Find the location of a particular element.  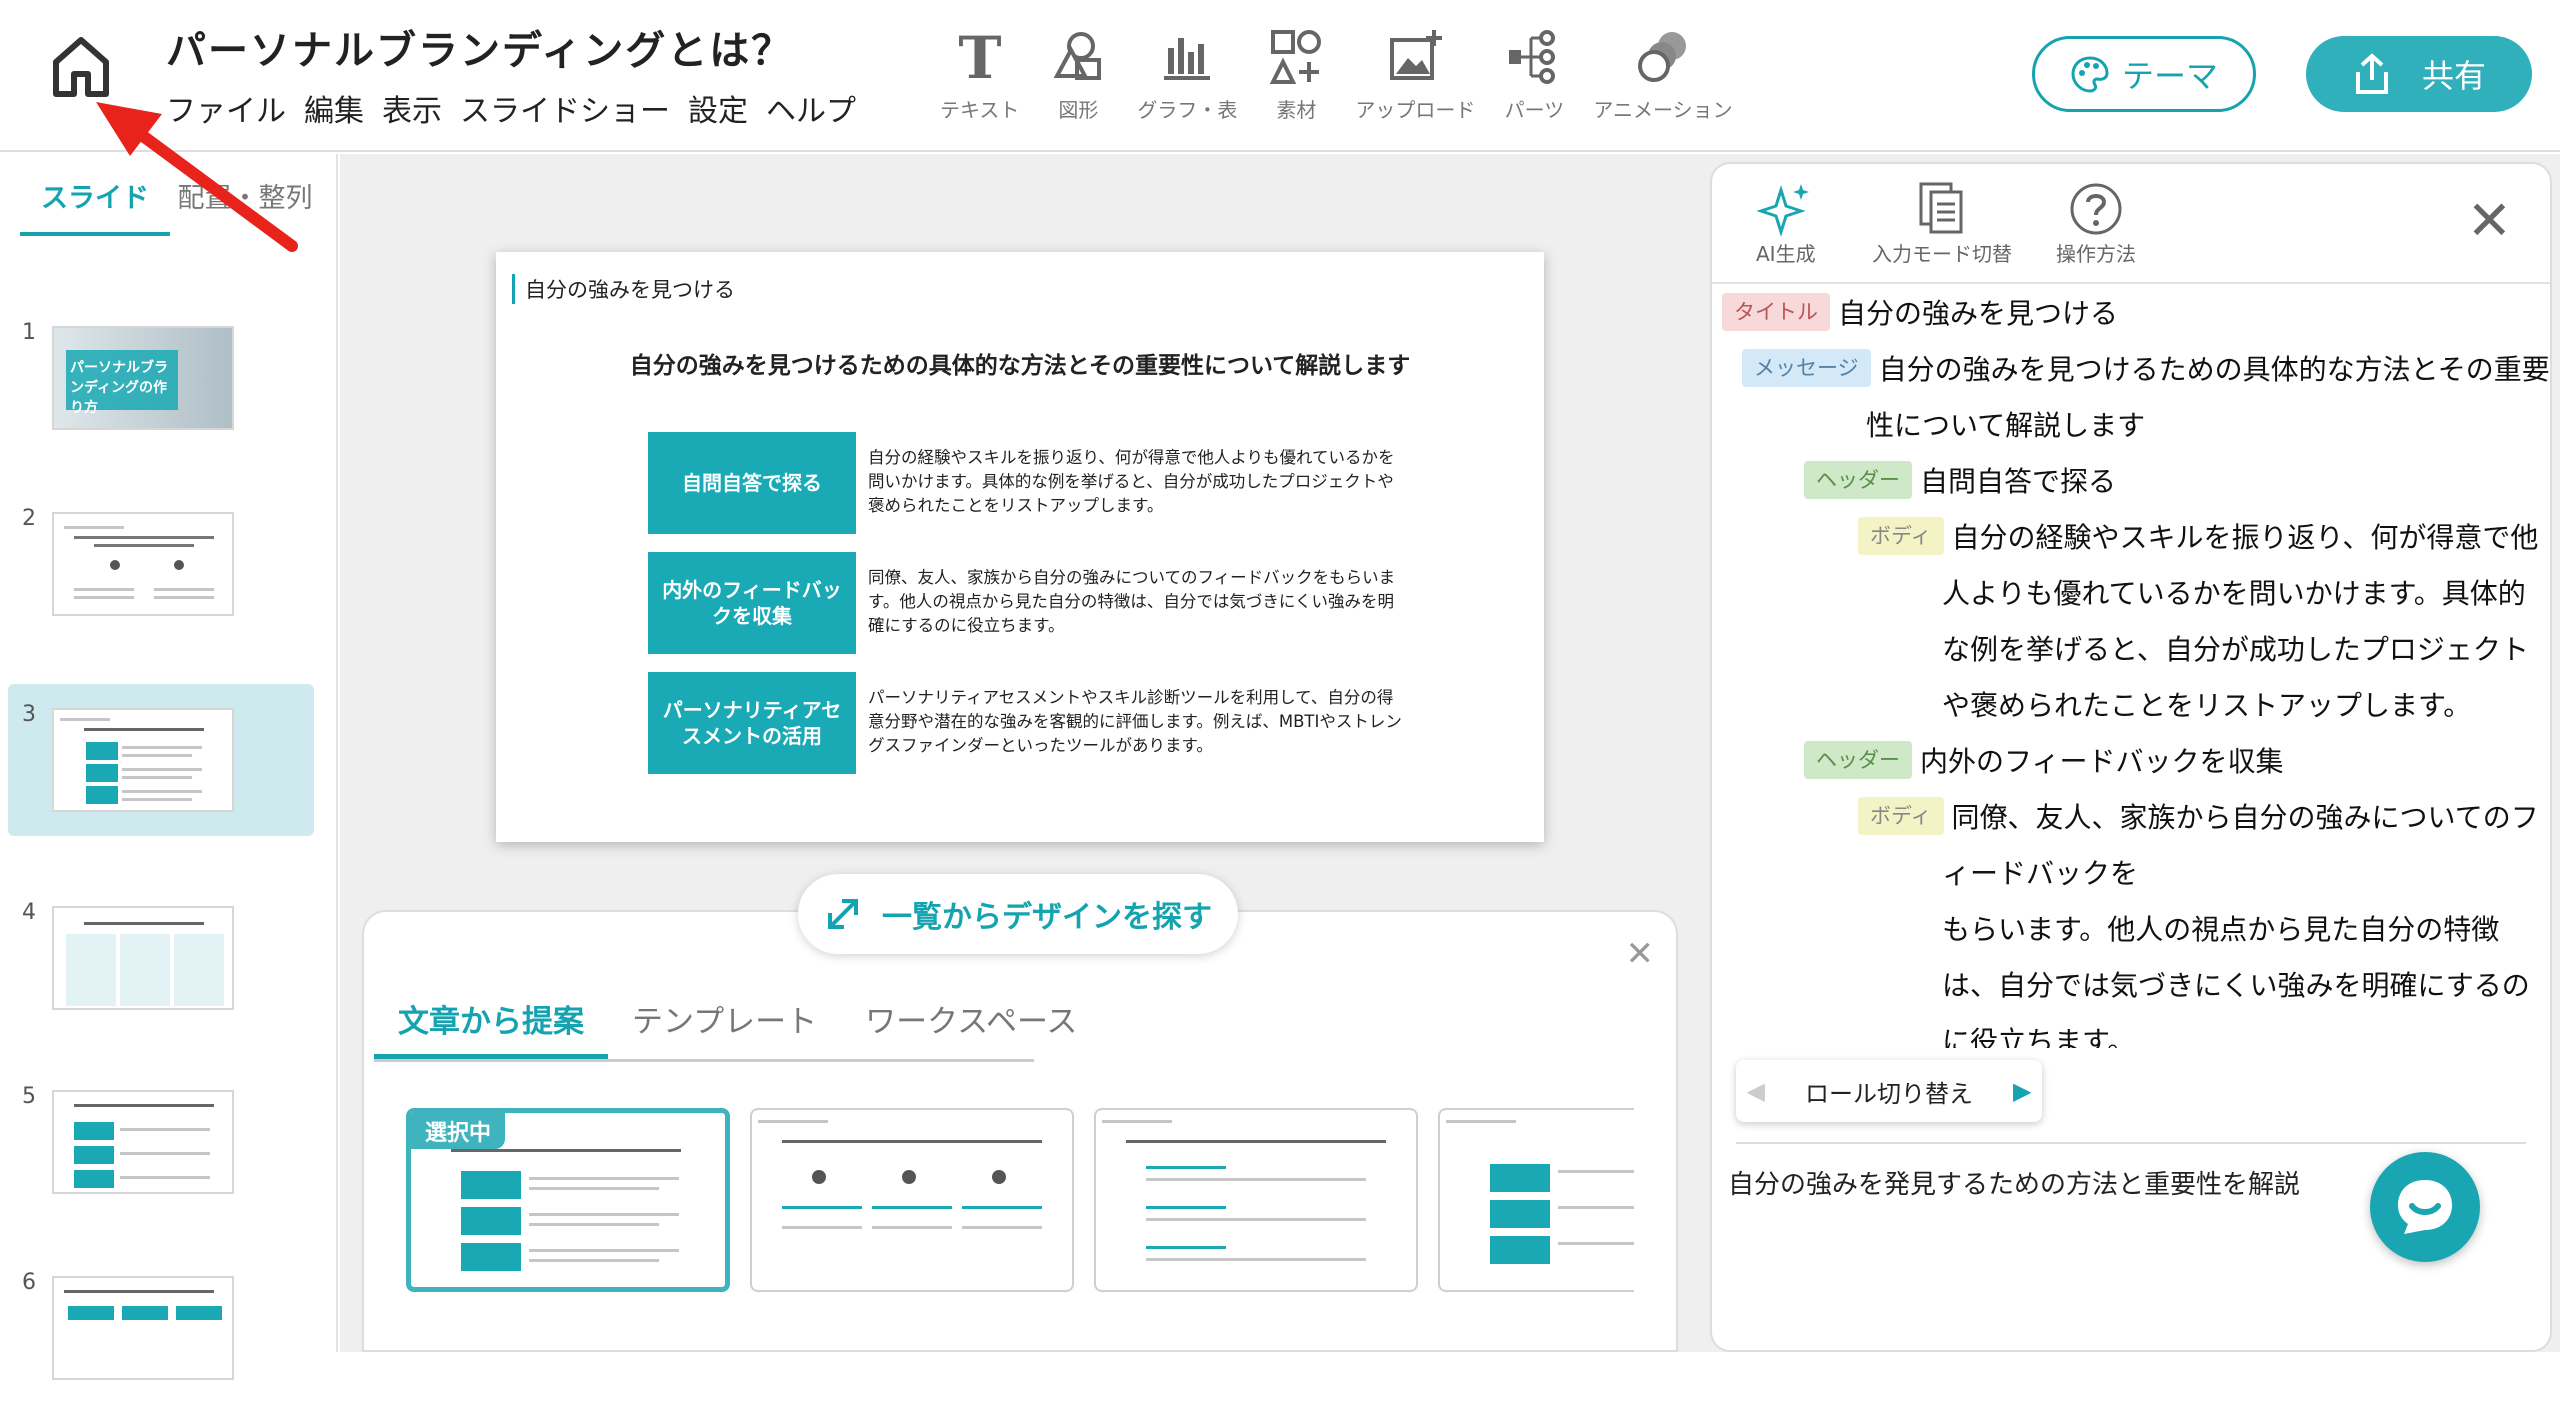

slide-item-header: 自問自答で探る is located at coordinates (752, 483).